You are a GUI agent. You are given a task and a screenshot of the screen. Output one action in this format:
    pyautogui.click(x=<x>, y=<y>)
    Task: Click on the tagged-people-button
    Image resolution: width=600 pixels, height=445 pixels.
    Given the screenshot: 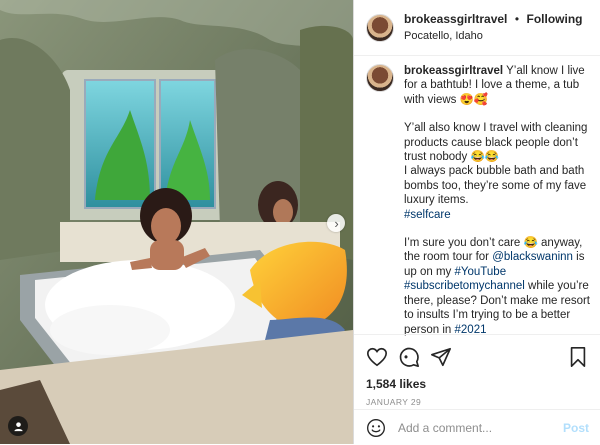 What is the action you would take?
    pyautogui.click(x=18, y=426)
    